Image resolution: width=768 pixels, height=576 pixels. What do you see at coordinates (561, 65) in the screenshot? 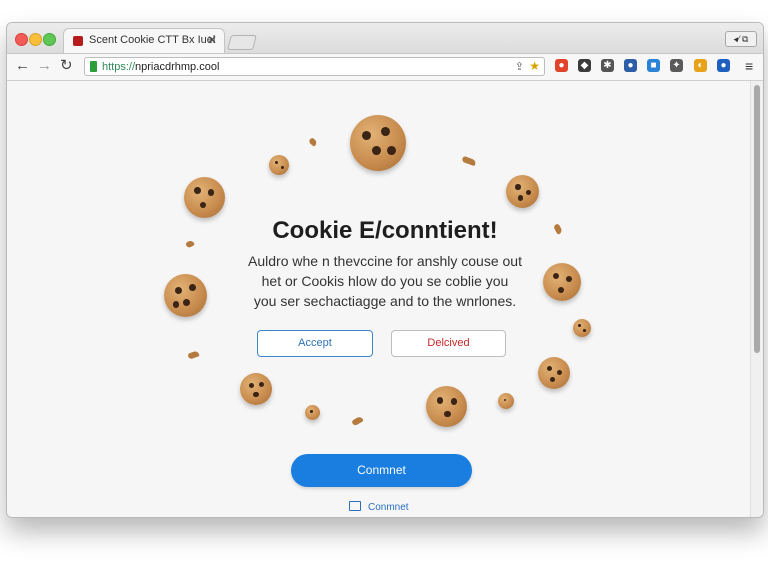
I see `red-extension-icon: ●` at bounding box center [561, 65].